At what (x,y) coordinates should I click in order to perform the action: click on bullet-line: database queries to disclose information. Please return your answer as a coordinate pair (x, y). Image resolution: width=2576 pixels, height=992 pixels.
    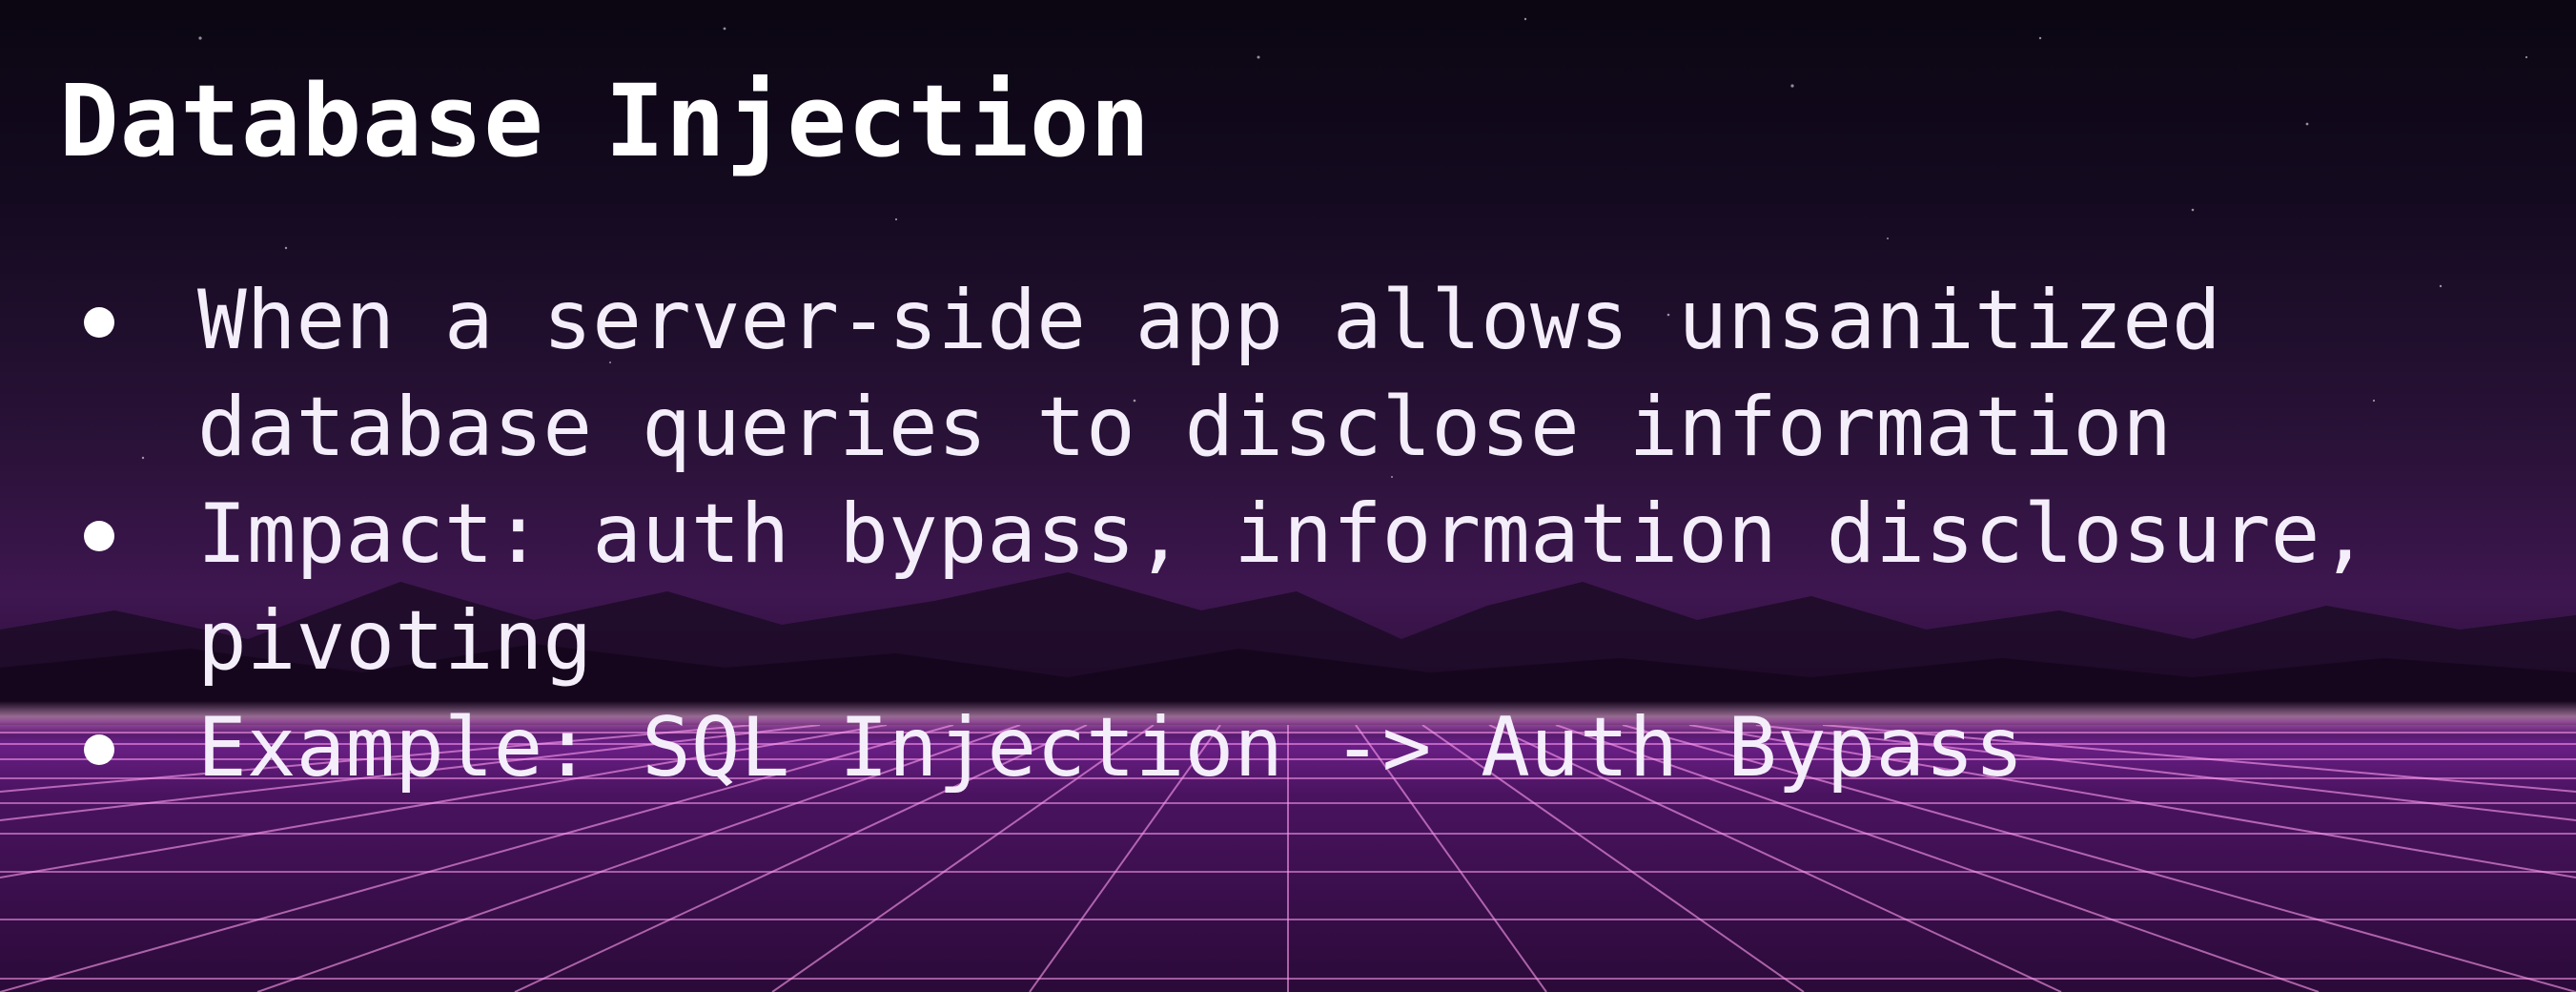
    Looking at the image, I should click on (1185, 427).